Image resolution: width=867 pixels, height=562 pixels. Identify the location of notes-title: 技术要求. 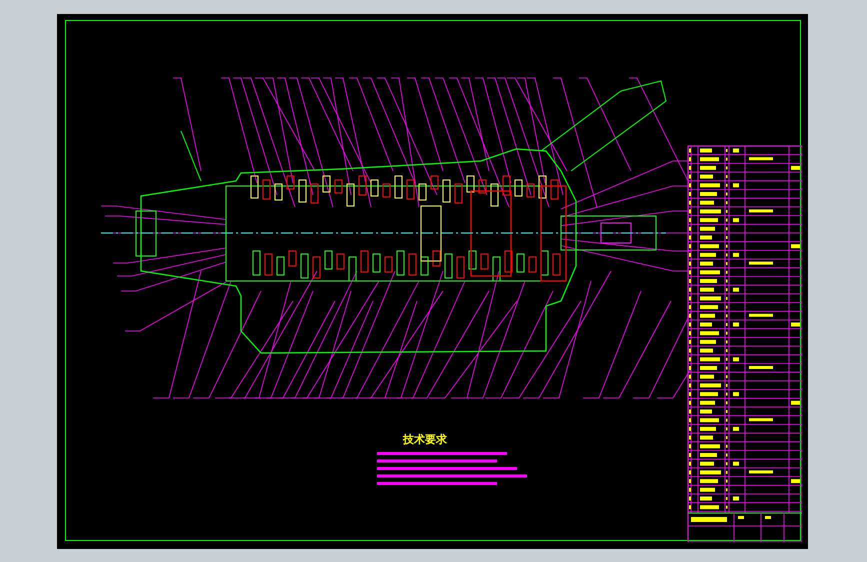
(425, 439).